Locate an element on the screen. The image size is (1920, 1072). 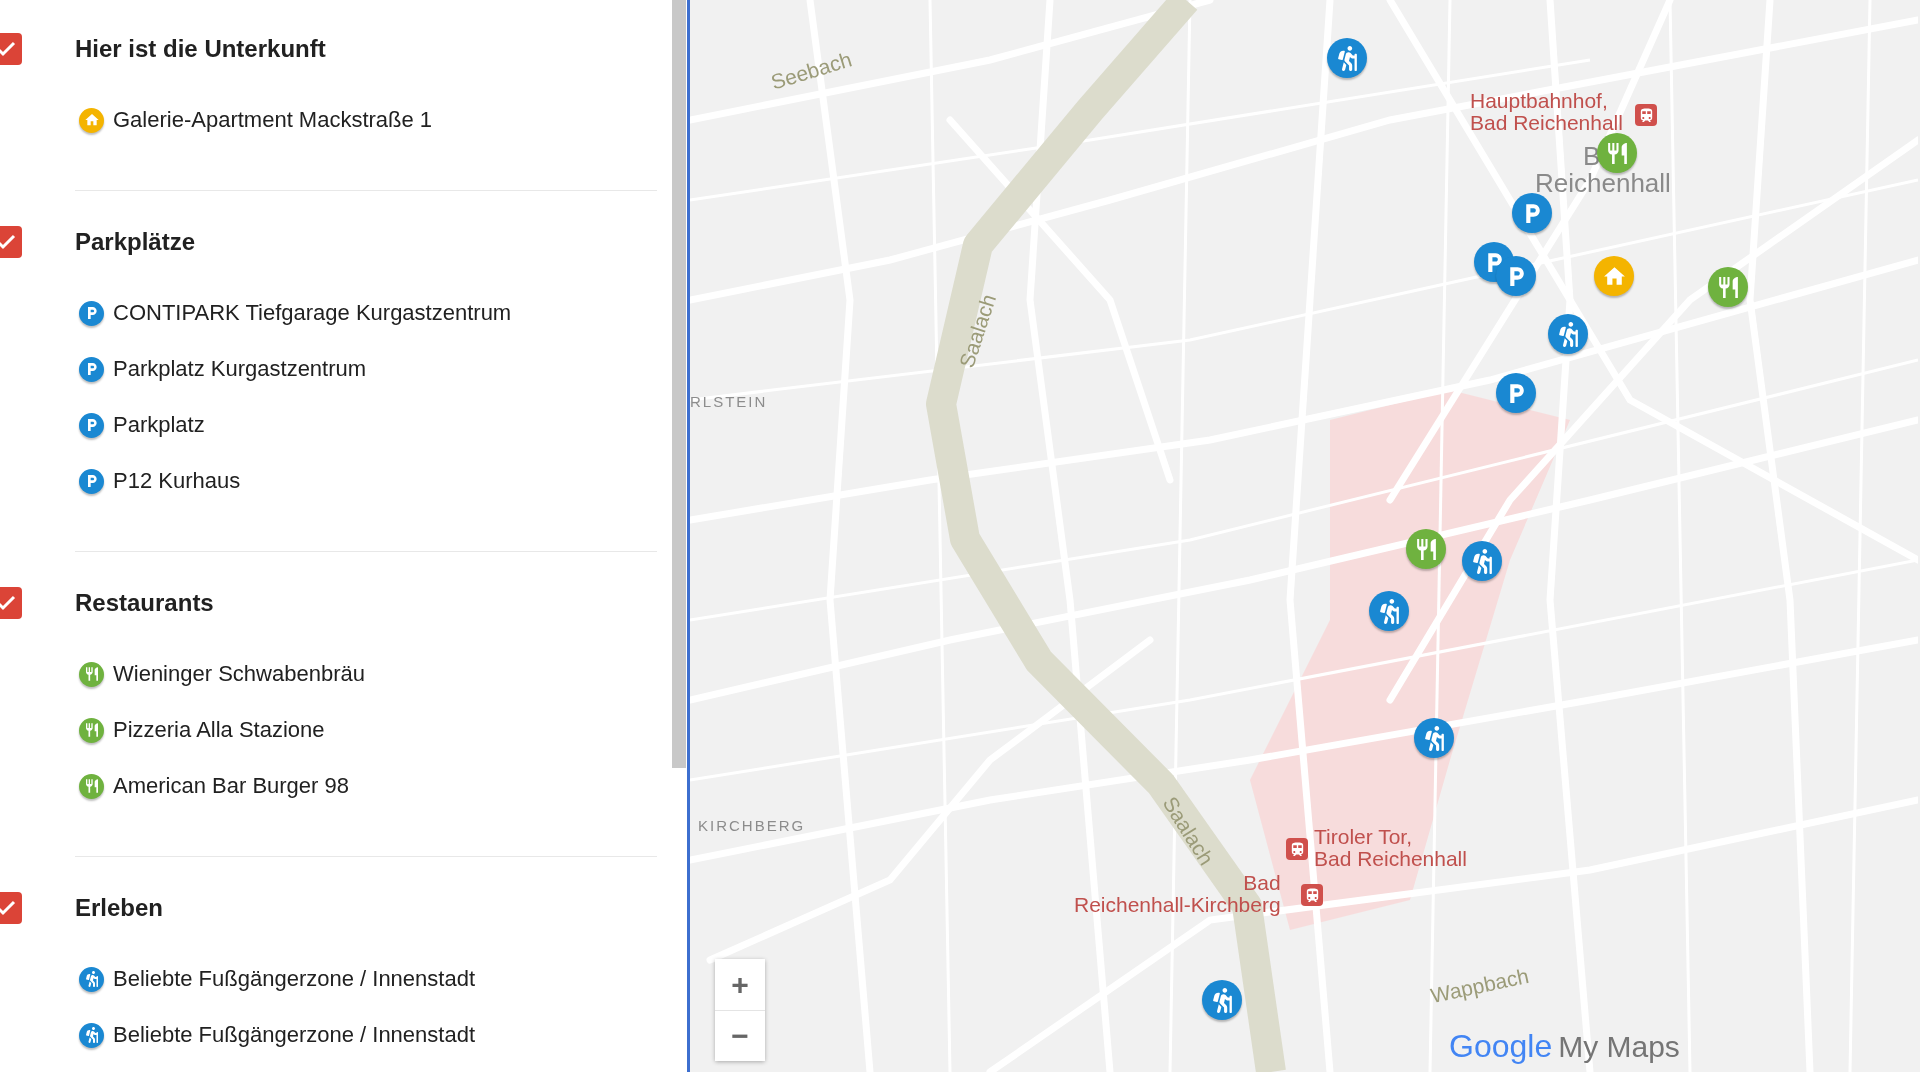
map-label: B is located at coordinates (1592, 157).